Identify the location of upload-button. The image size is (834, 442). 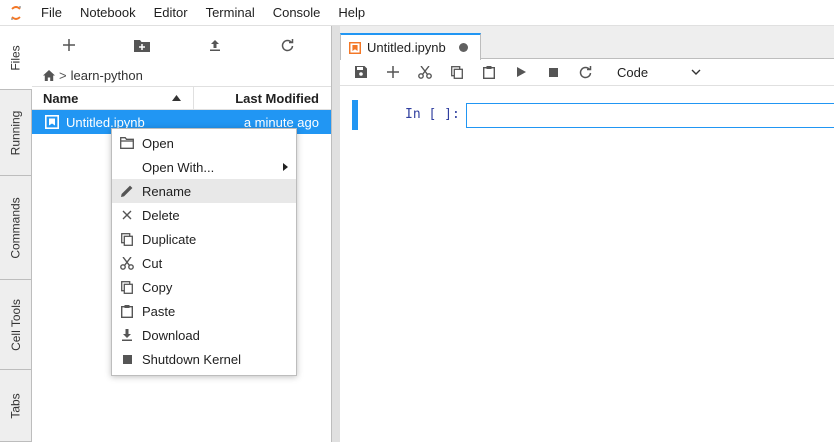
(214, 45).